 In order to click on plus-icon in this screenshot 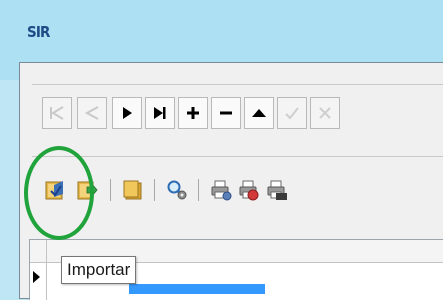, I will do `click(193, 113)`.